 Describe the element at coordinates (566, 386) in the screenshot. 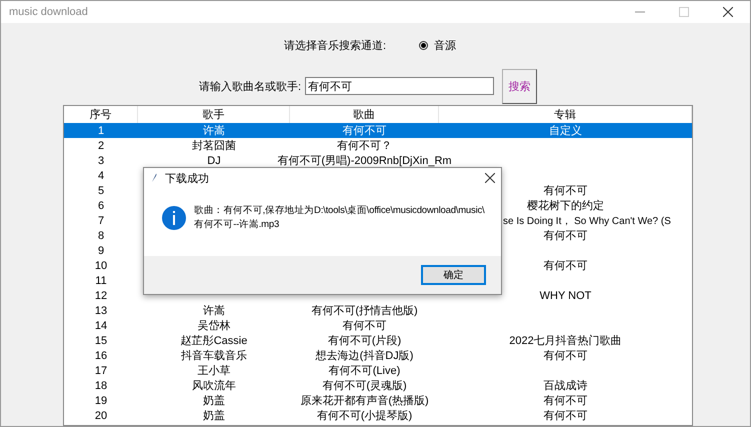

I see `table-cell-text: 百战成诗` at that location.